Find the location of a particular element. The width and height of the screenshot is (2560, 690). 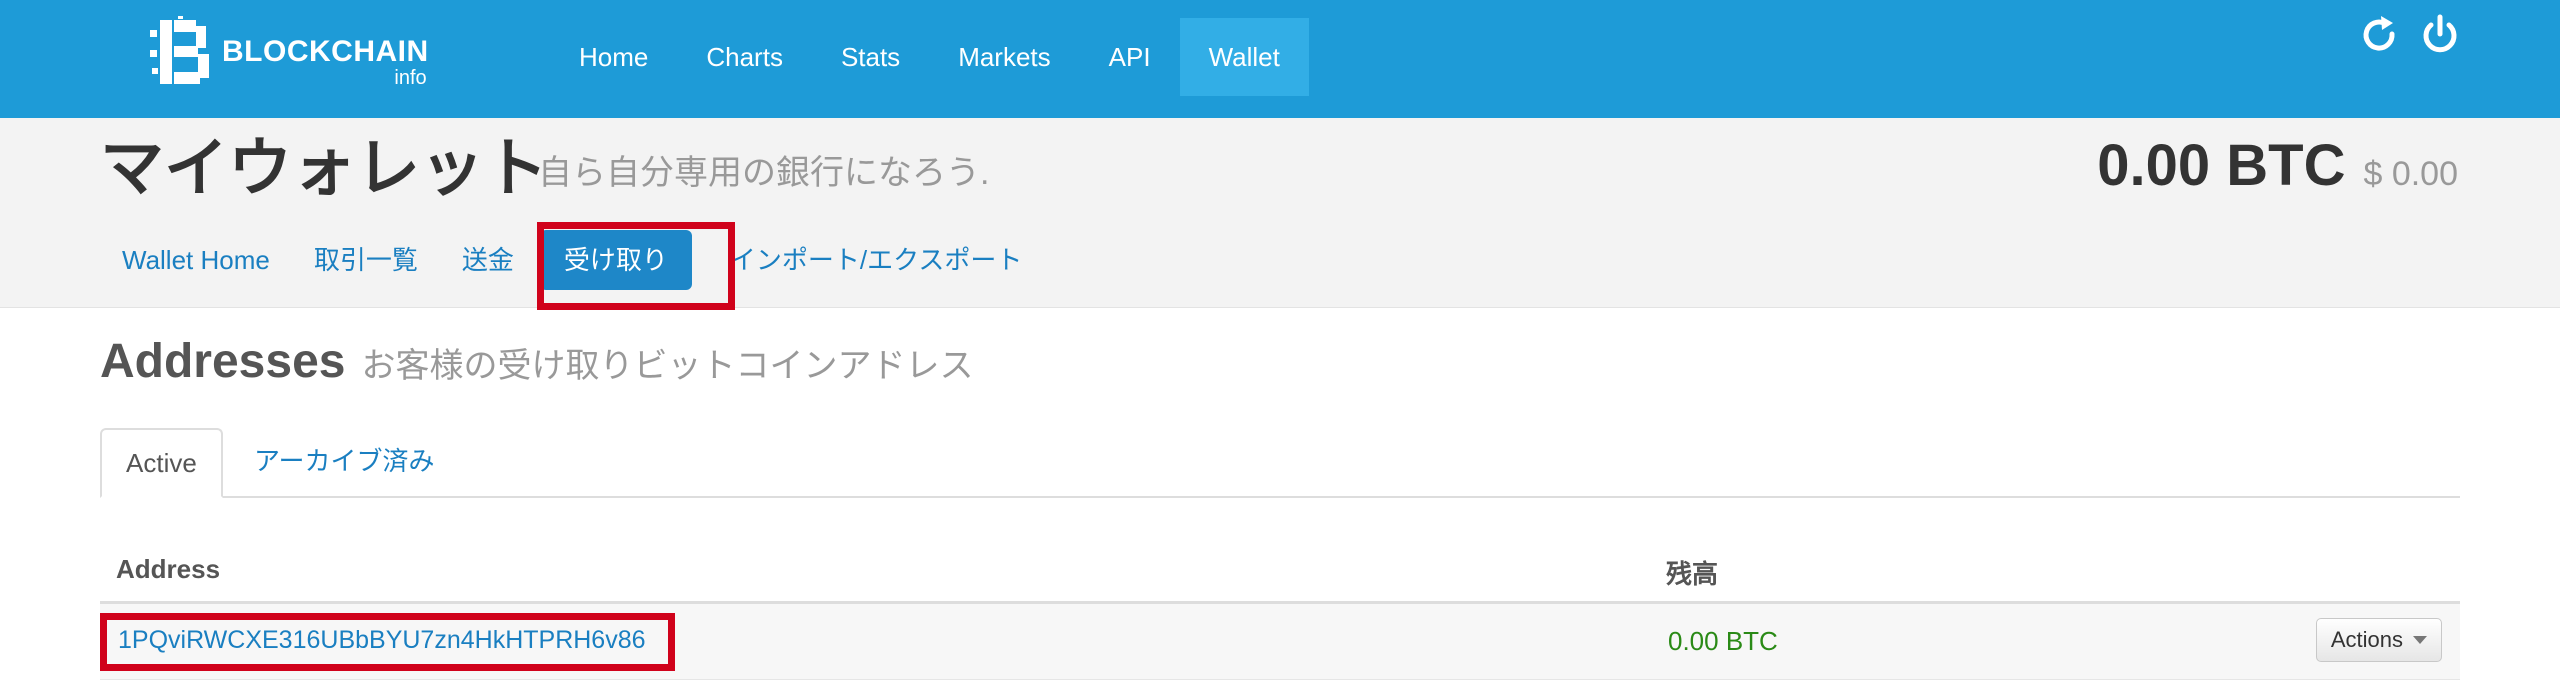

subnav-wallet-home: Wallet Home is located at coordinates (196, 260).